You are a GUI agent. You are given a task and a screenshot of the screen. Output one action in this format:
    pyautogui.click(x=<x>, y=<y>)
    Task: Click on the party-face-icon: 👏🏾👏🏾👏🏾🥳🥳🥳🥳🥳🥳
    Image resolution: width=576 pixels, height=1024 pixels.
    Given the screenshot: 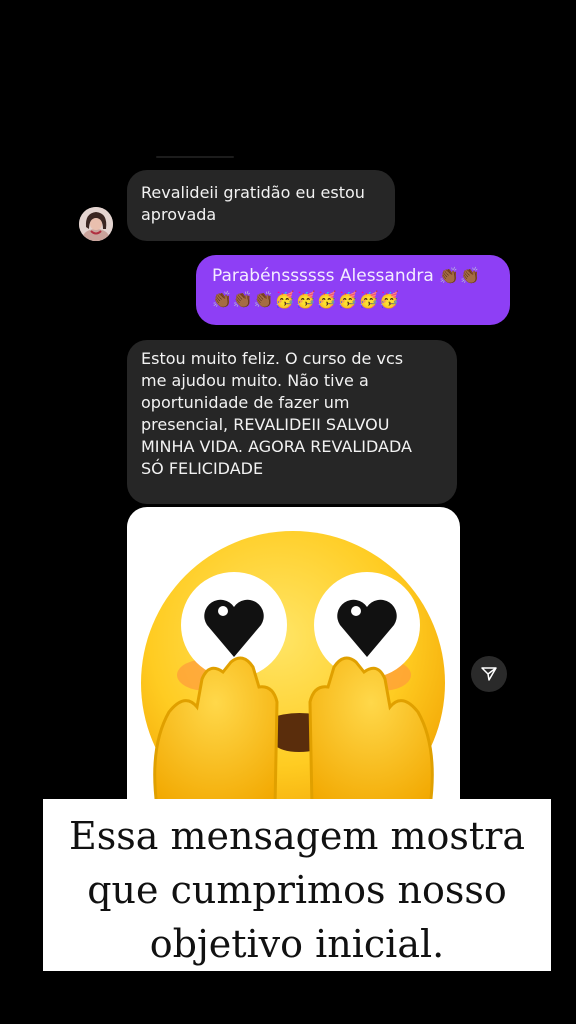 What is the action you would take?
    pyautogui.click(x=306, y=299)
    